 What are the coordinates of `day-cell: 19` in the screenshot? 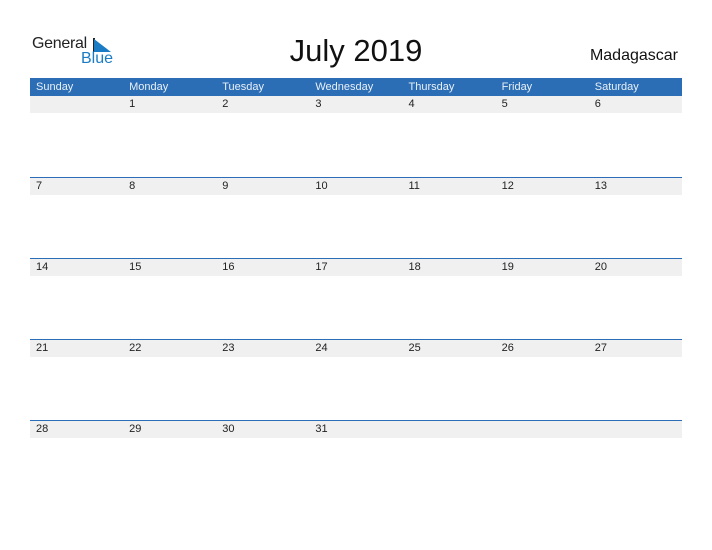 It's located at (507, 267).